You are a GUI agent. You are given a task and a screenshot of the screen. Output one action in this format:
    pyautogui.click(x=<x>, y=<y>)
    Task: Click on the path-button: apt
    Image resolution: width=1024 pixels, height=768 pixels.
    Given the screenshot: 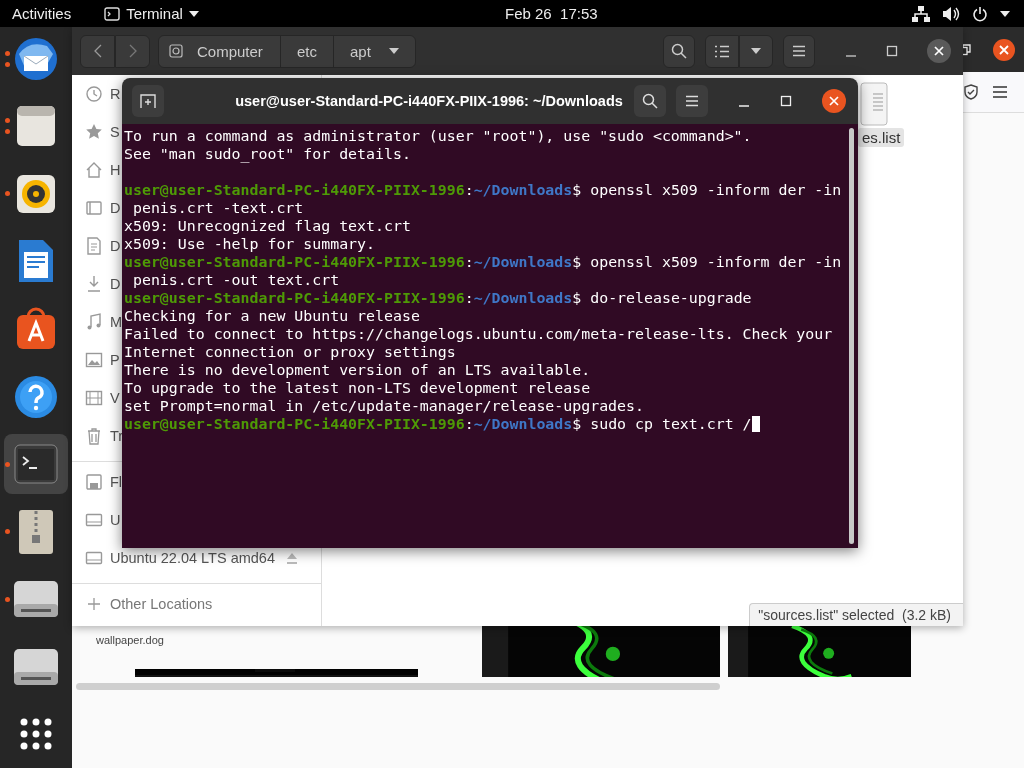 What is the action you would take?
    pyautogui.click(x=374, y=51)
    